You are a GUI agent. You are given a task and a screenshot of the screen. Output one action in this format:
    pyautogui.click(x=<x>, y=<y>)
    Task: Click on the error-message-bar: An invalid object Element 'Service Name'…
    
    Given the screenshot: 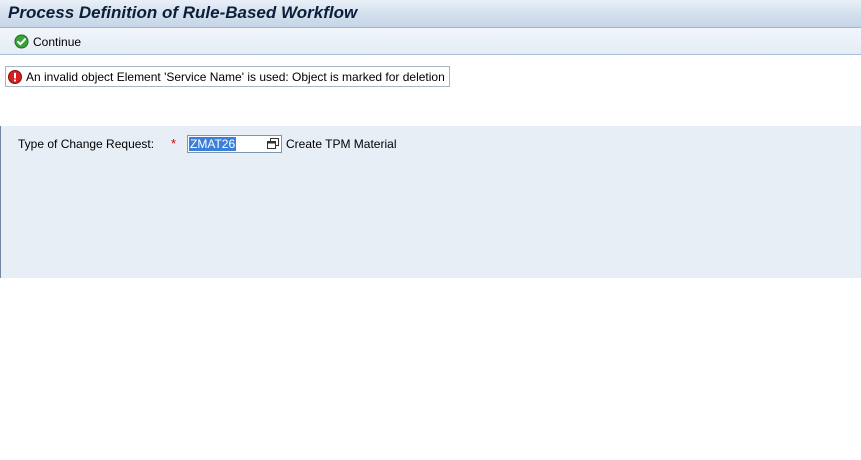 What is the action you would take?
    pyautogui.click(x=227, y=76)
    